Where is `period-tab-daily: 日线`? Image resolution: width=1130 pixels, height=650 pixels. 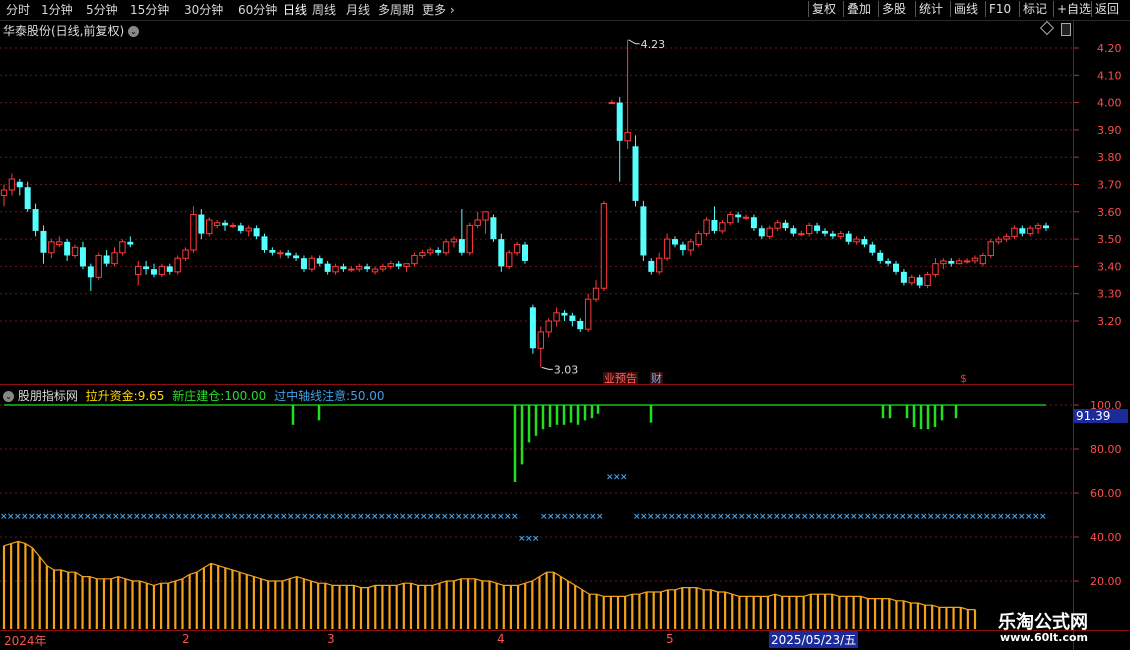 period-tab-daily: 日线 is located at coordinates (295, 10).